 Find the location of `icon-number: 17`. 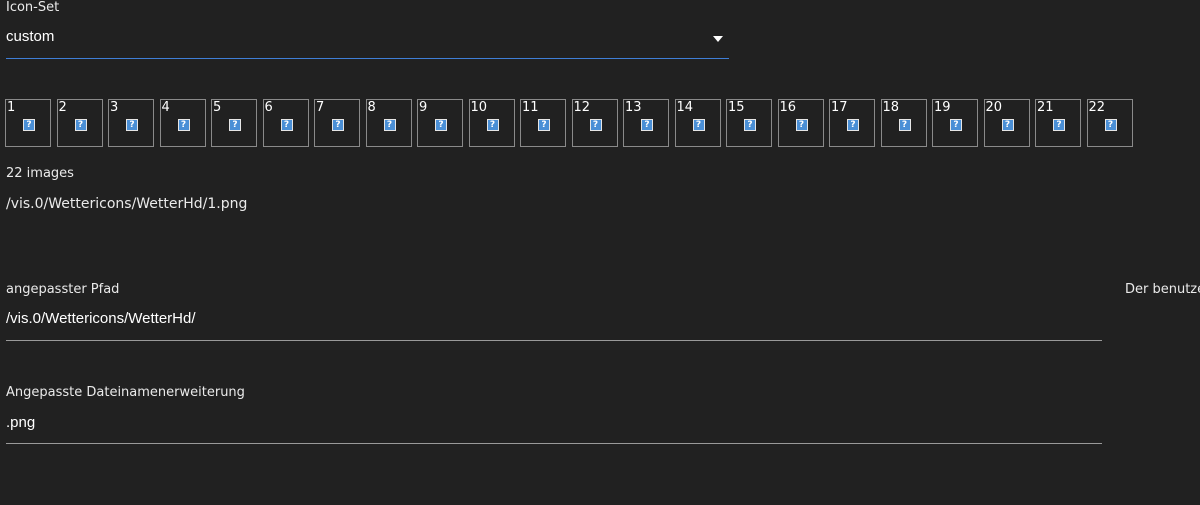

icon-number: 17 is located at coordinates (839, 107).